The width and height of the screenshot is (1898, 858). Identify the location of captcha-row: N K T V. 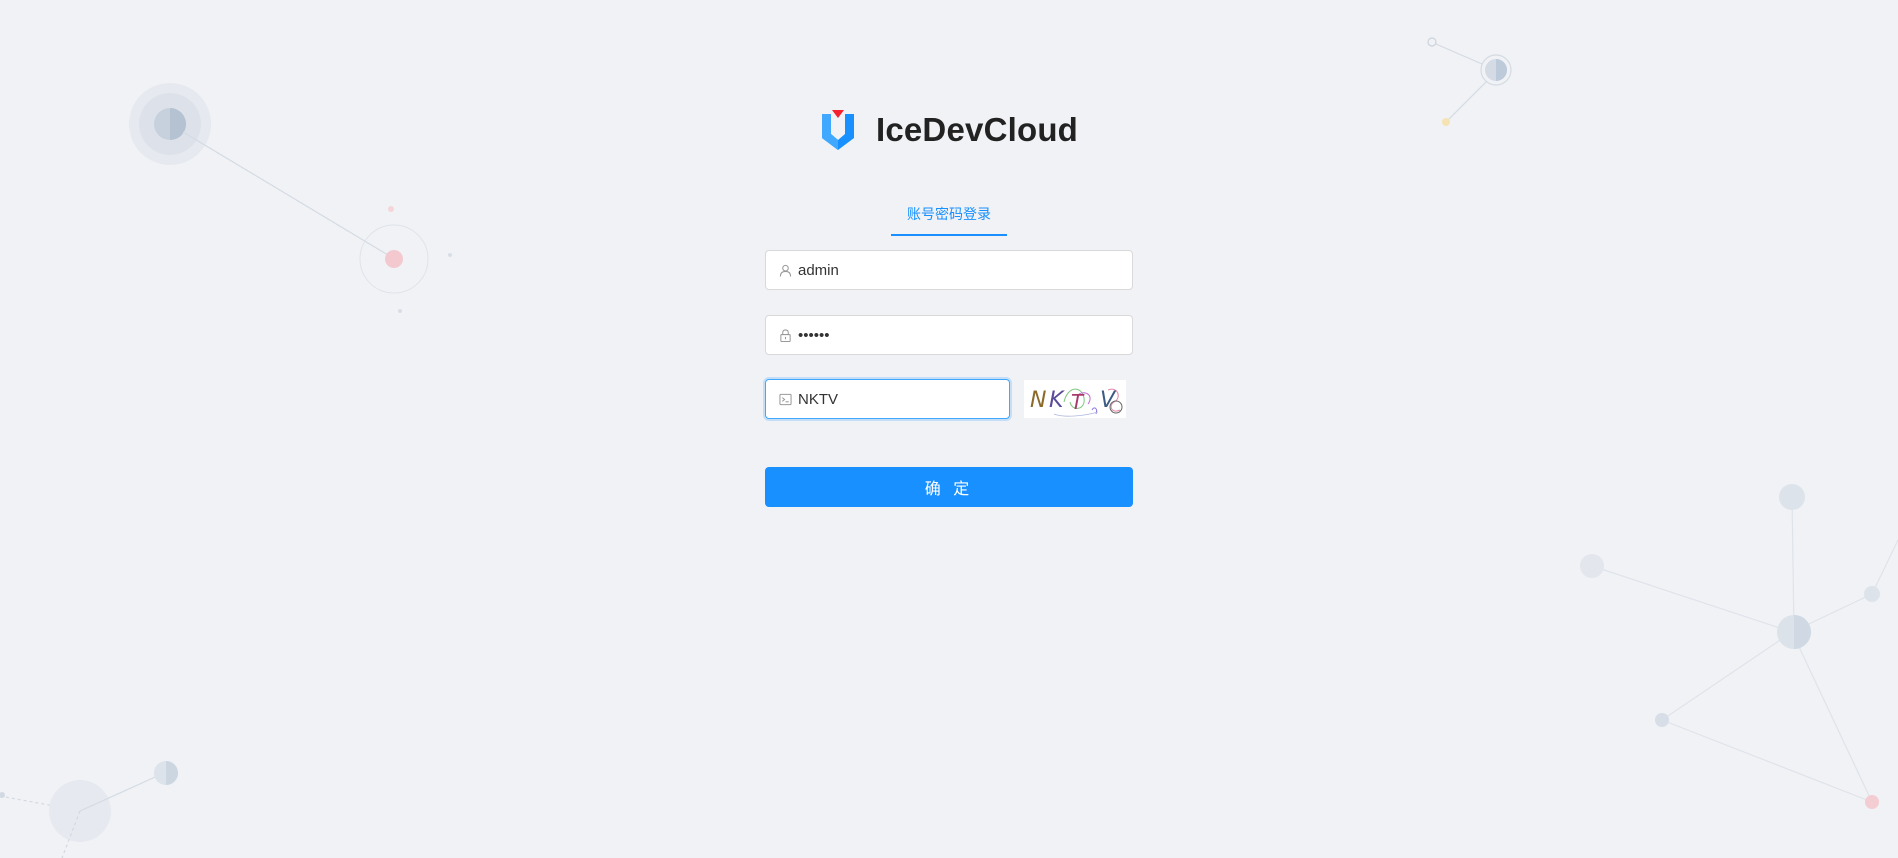
(949, 399).